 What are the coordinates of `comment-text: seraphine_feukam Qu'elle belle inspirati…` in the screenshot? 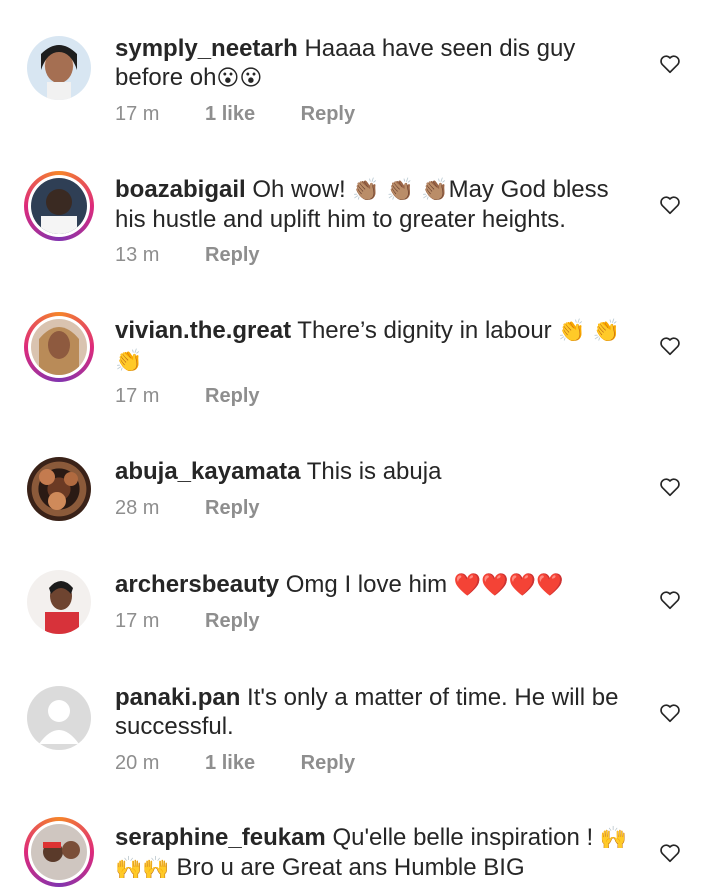 It's located at (375, 853).